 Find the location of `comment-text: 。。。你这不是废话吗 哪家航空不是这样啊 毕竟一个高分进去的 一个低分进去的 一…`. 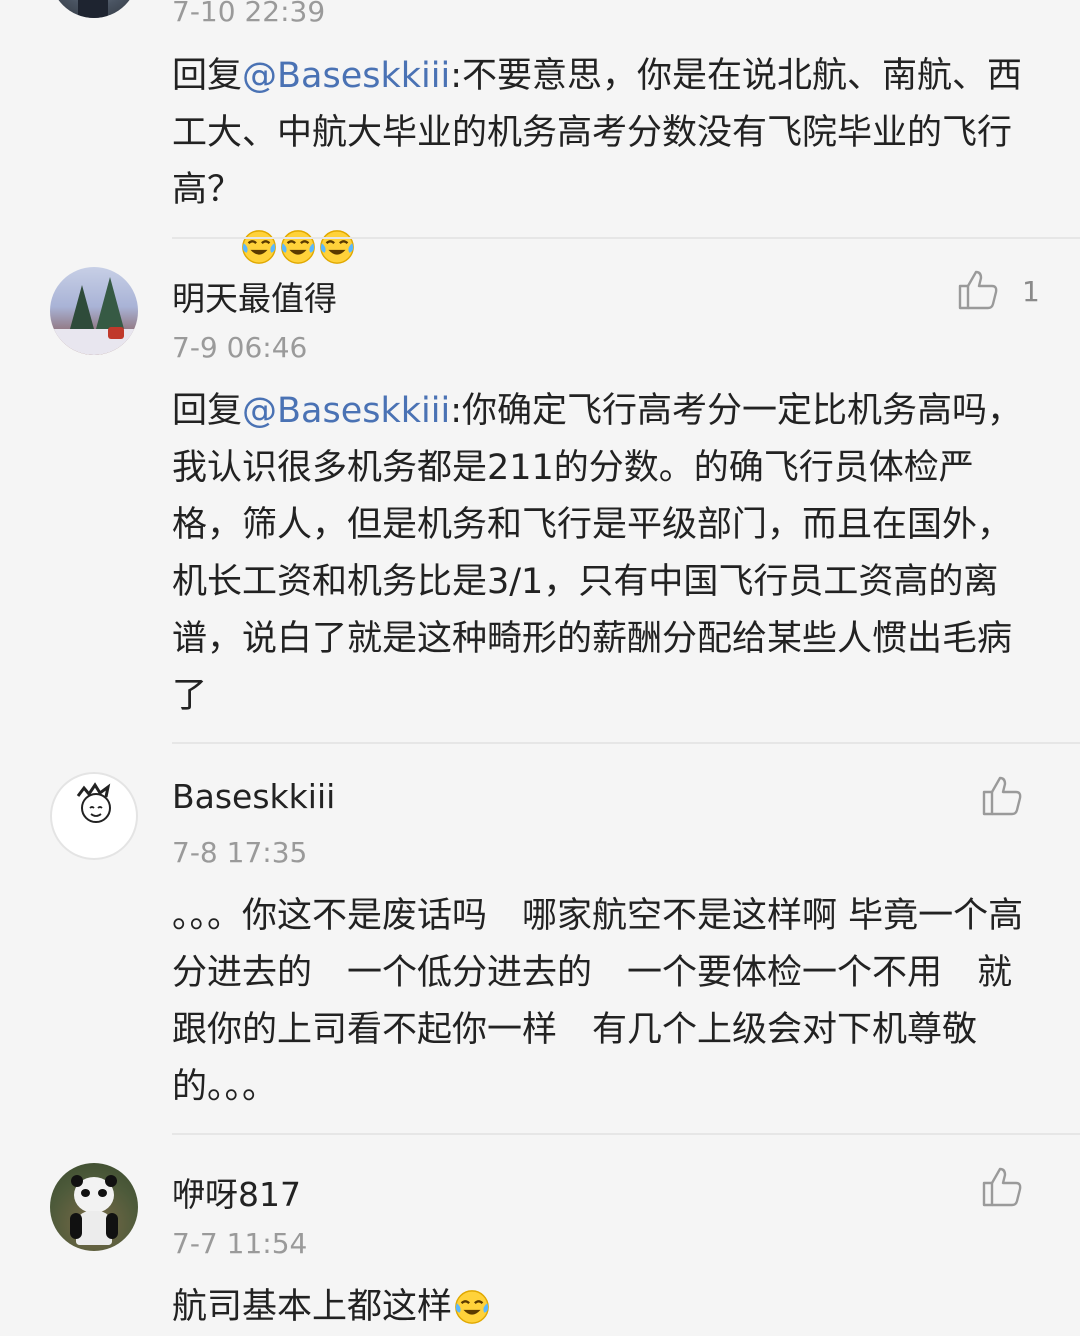

comment-text: 。。。你这不是废话吗 哪家航空不是这样啊 毕竟一个高分进去的 一个低分进去的 一… is located at coordinates (602, 1002).